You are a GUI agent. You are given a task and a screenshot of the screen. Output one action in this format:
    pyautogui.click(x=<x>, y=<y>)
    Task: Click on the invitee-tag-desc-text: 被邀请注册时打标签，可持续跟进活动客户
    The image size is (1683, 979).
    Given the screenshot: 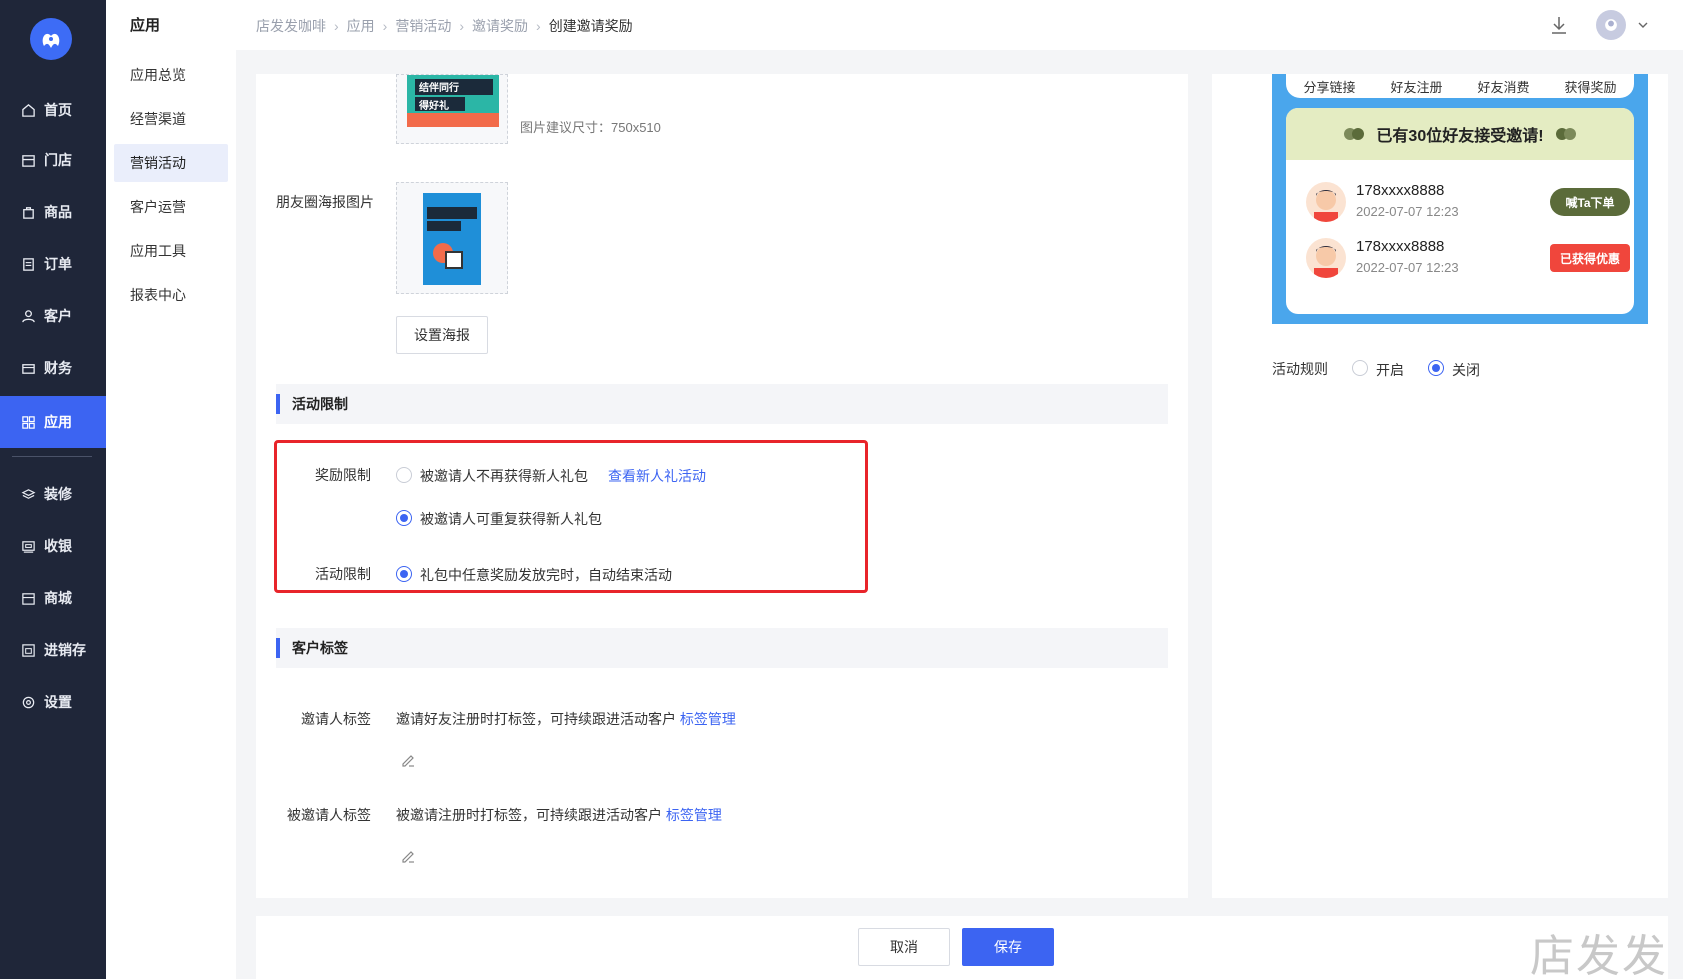 What is the action you would take?
    pyautogui.click(x=529, y=815)
    